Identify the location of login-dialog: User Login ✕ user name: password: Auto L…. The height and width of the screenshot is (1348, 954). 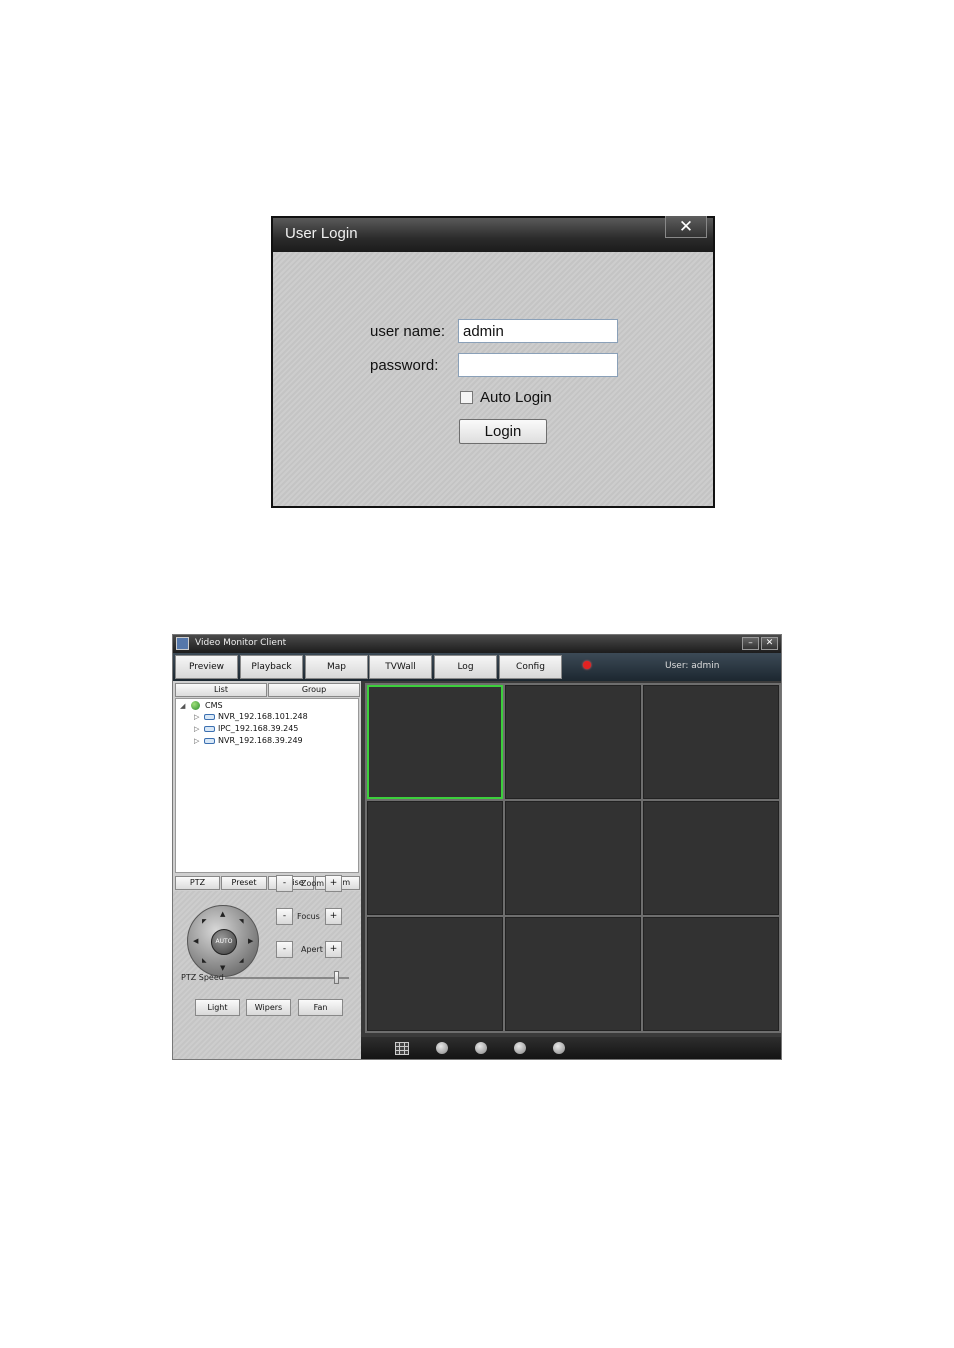
(493, 362).